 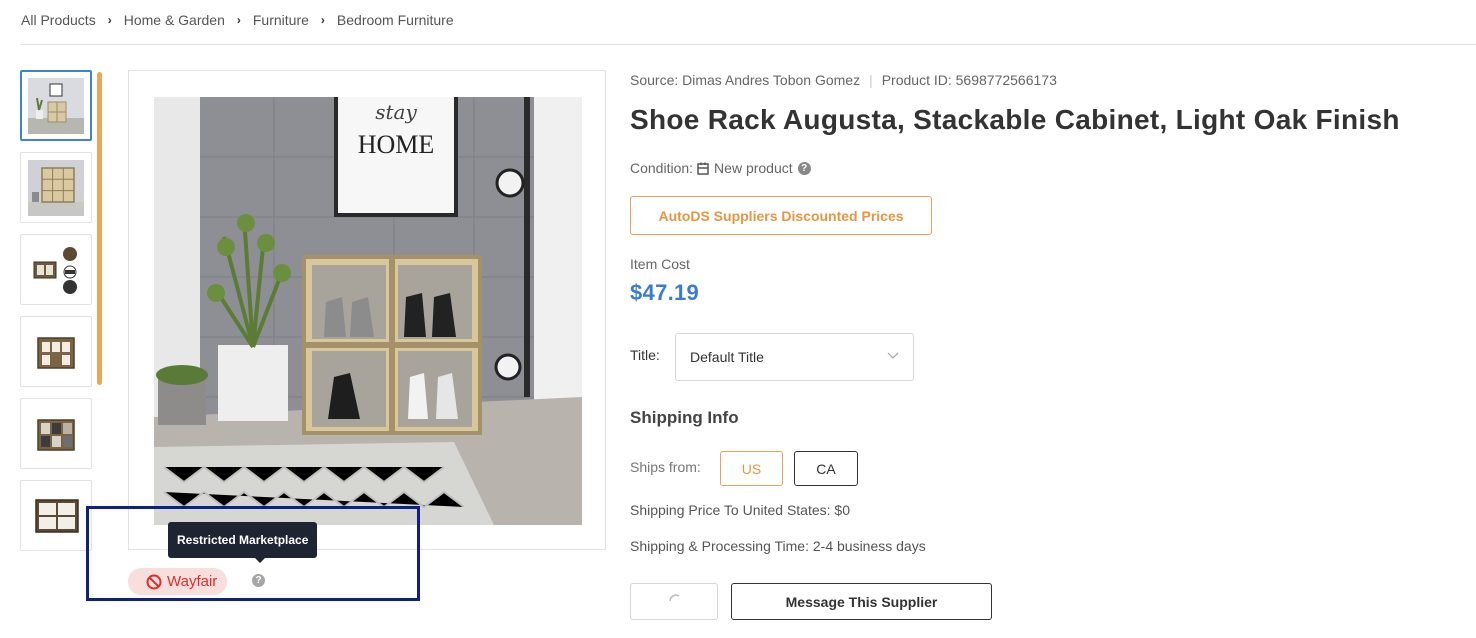 I want to click on item-cost-value: $47.19, so click(x=665, y=292).